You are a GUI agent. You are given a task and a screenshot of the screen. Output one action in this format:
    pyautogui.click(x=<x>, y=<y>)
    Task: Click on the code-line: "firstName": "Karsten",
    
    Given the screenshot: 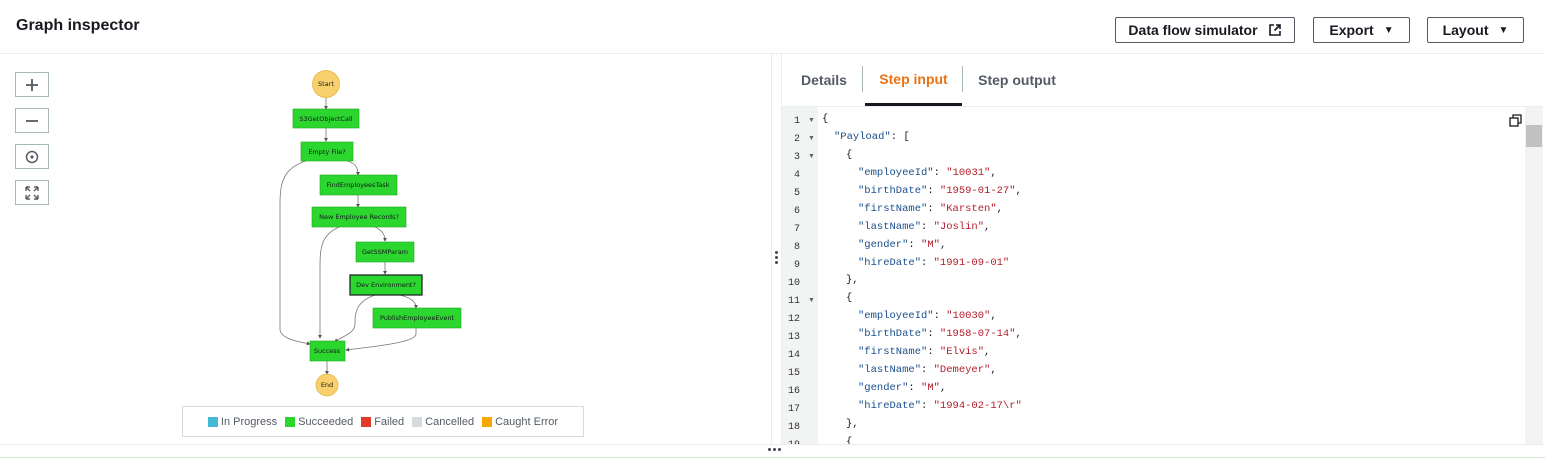 What is the action you would take?
    pyautogui.click(x=930, y=209)
    